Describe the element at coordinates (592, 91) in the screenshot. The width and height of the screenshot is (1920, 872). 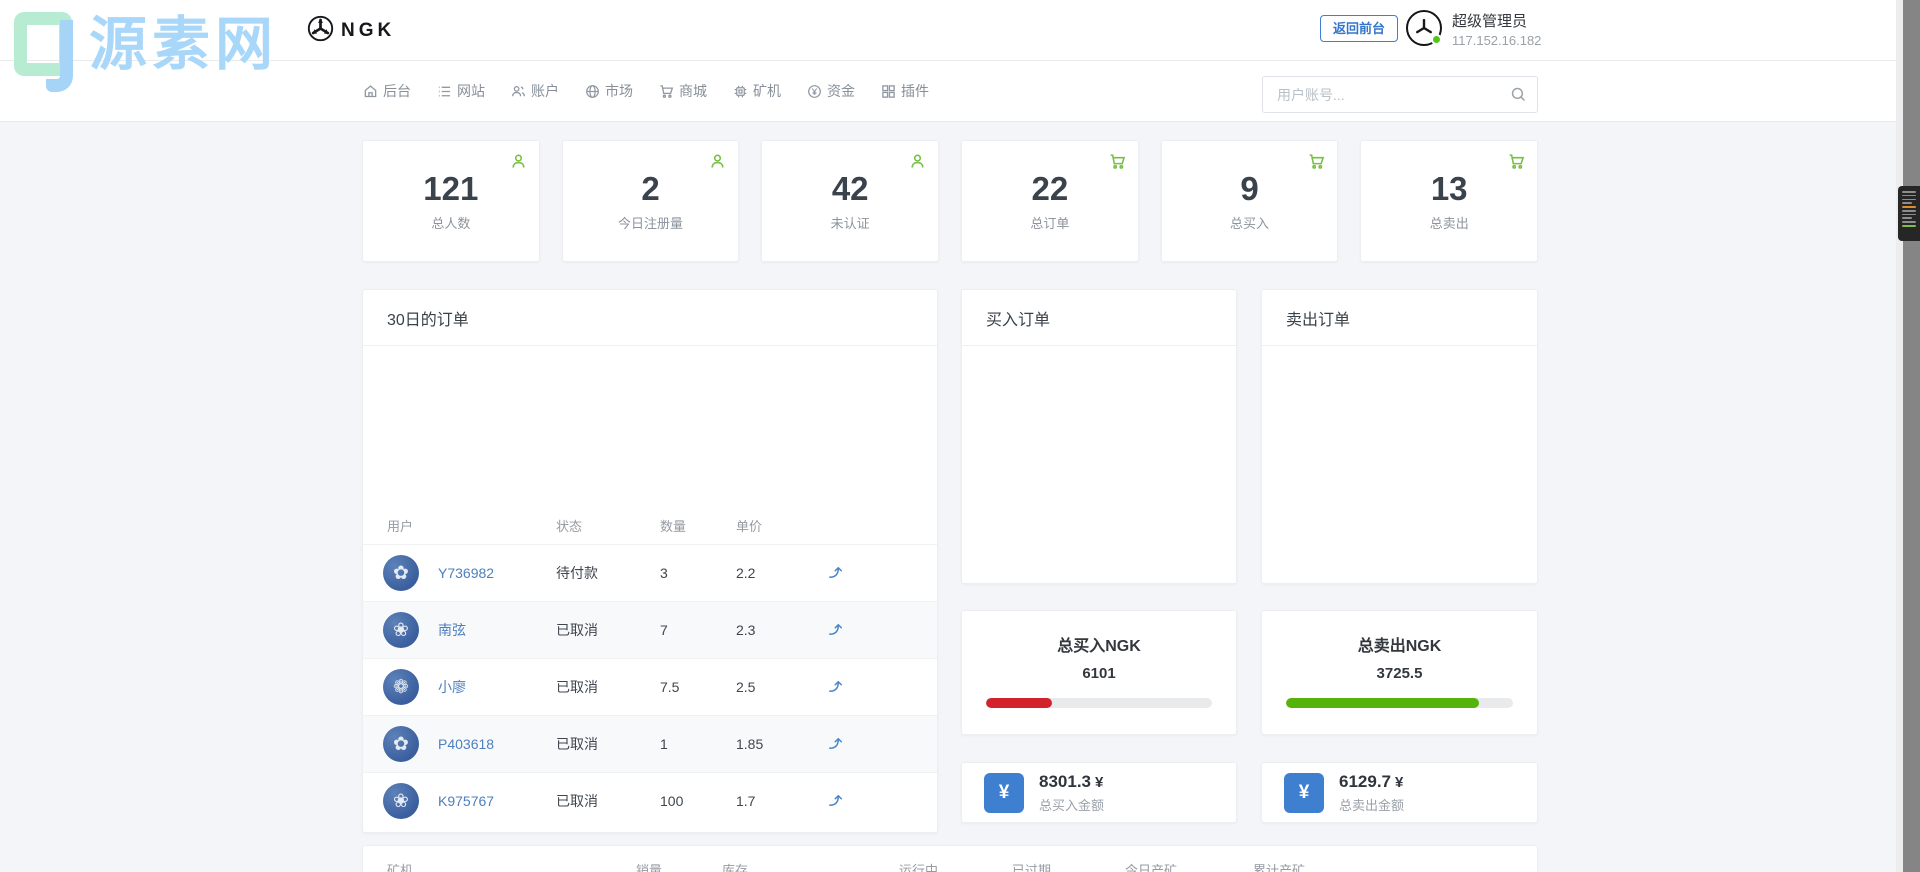
I see `globe-icon` at that location.